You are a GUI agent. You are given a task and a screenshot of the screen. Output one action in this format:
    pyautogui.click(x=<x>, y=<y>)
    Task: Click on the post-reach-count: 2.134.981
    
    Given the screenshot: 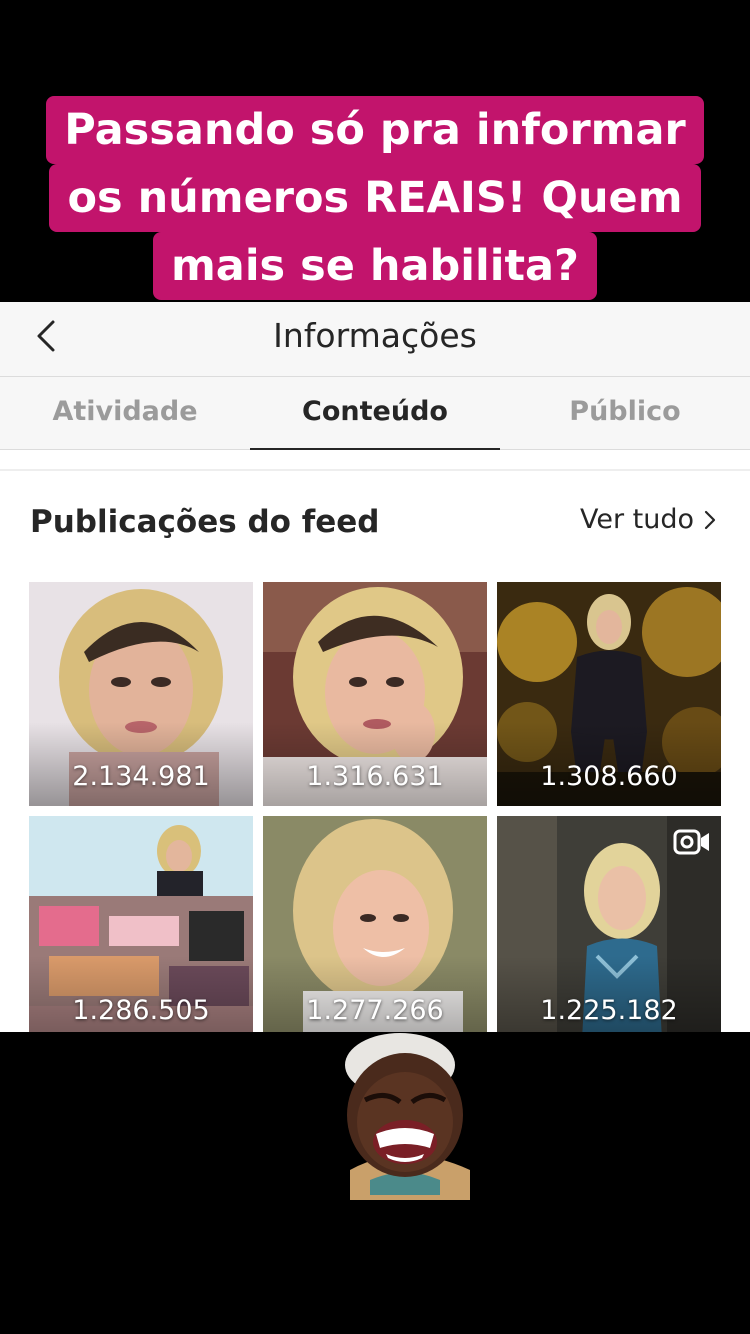 What is the action you would take?
    pyautogui.click(x=141, y=776)
    